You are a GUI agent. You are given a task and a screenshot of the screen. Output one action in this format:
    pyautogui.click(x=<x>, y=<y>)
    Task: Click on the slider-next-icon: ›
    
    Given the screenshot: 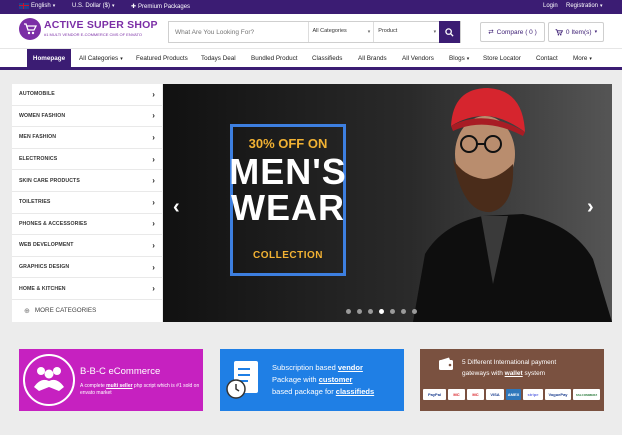 What is the action you would take?
    pyautogui.click(x=590, y=207)
    